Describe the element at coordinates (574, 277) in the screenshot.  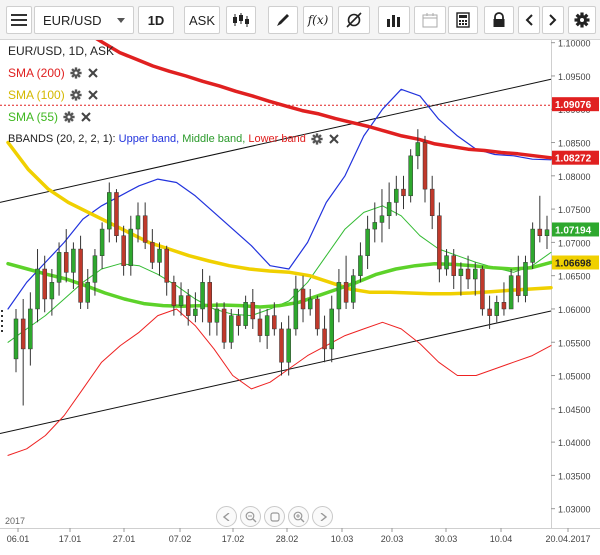
I see `y-tick-label: 1.06500` at that location.